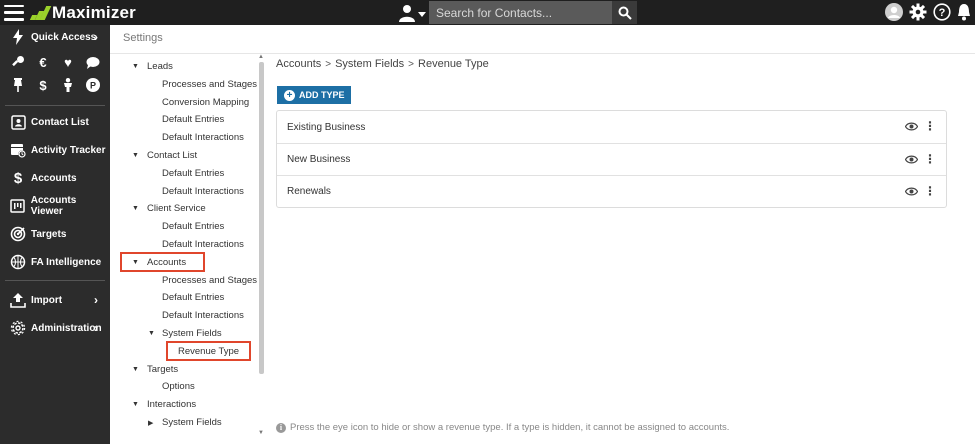  I want to click on tree-scrollbar, so click(261, 218).